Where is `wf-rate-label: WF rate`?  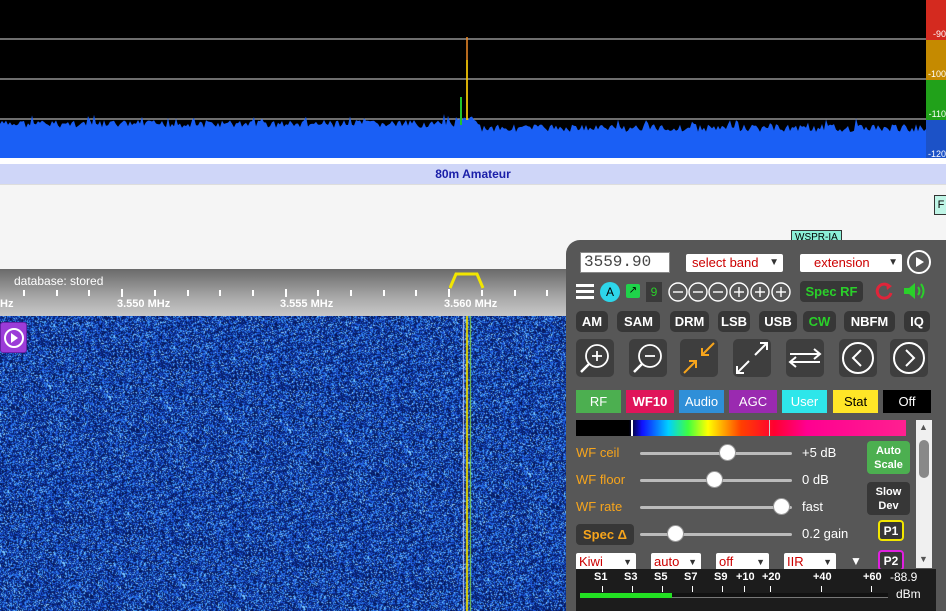 wf-rate-label: WF rate is located at coordinates (599, 506).